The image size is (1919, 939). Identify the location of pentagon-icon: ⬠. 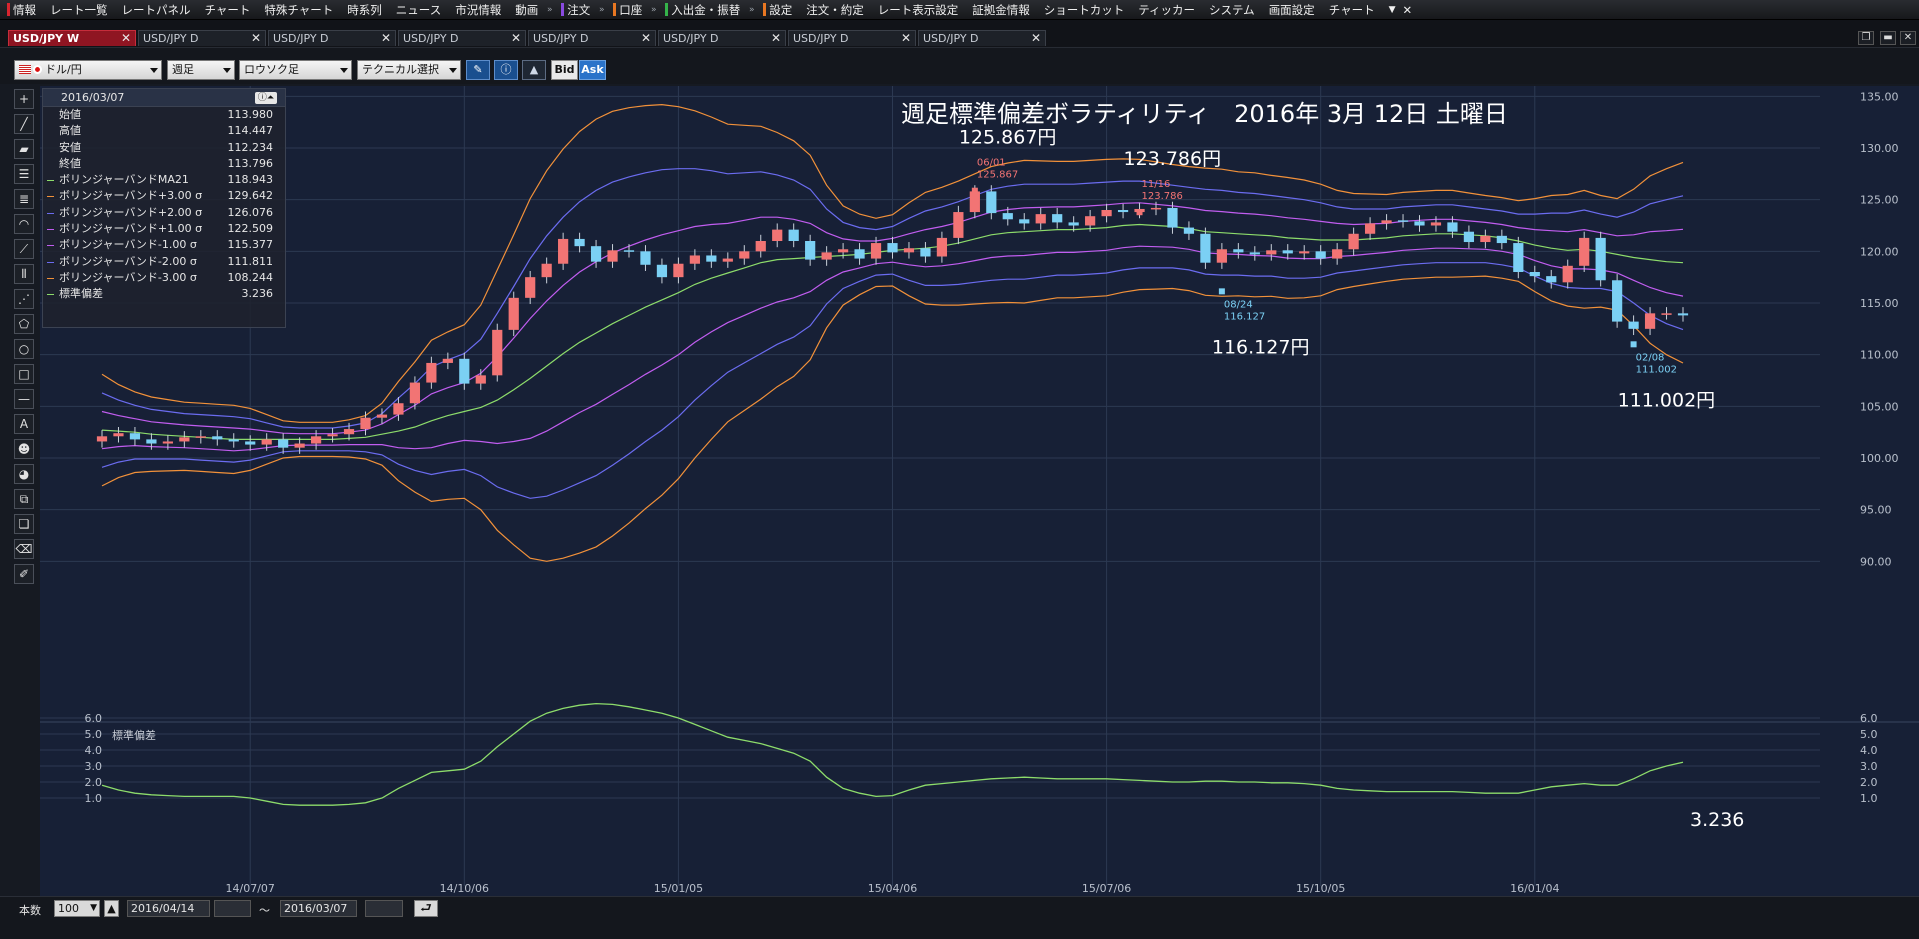
(24, 324).